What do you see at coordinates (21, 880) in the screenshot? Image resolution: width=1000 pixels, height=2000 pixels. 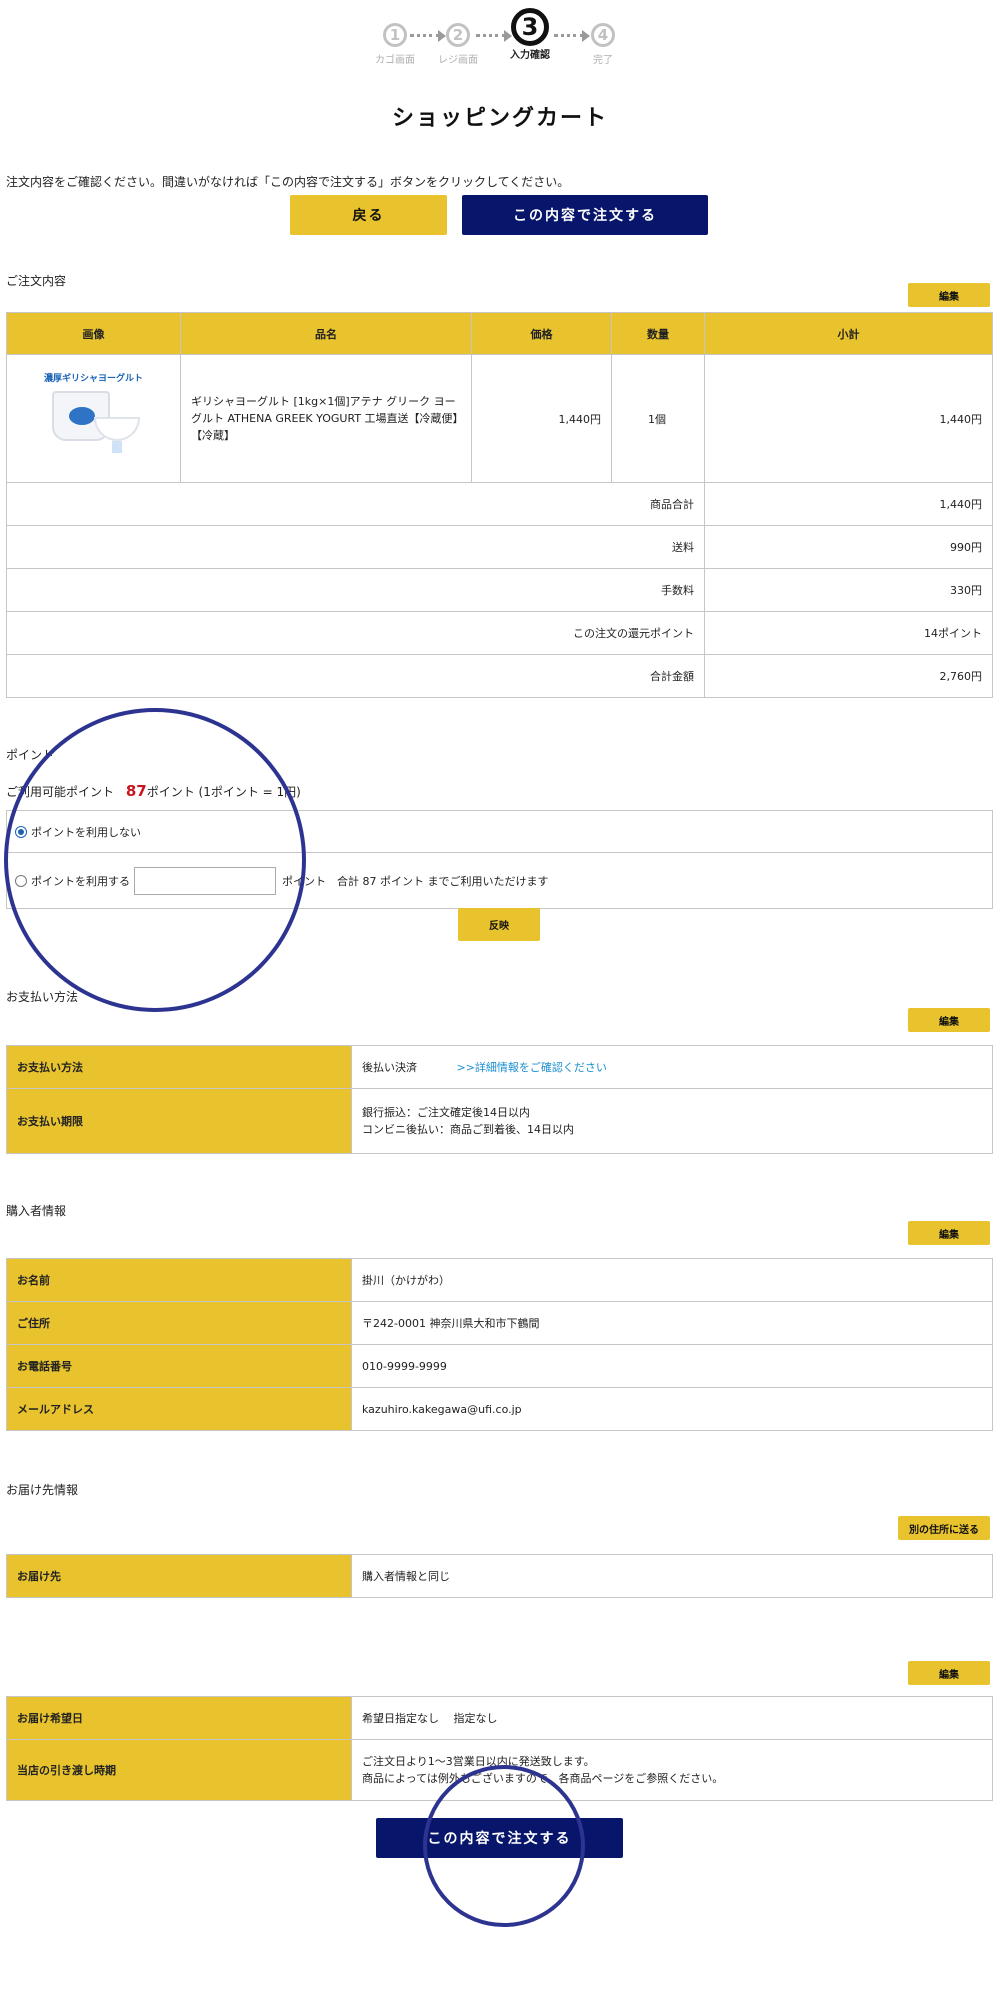 I see `use-points-radio` at bounding box center [21, 880].